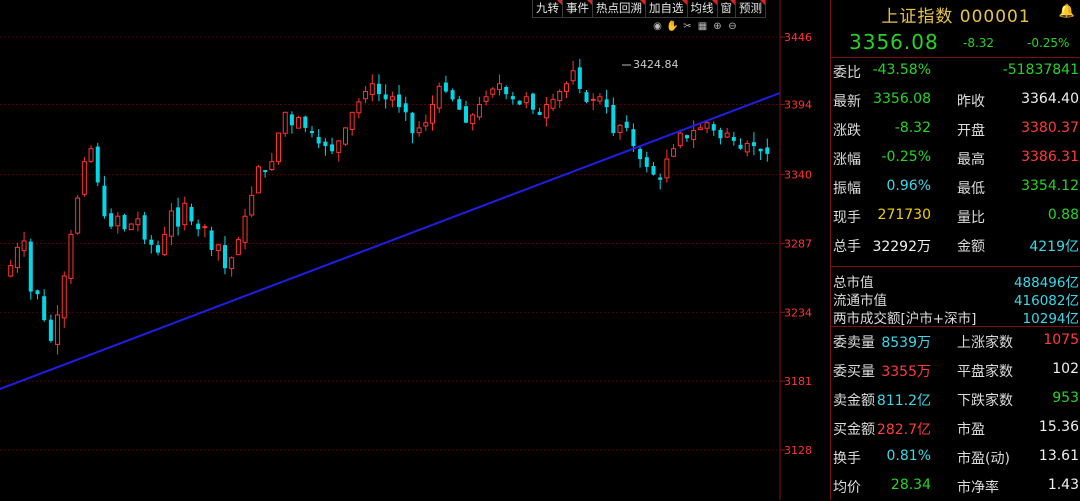 This screenshot has width=1080, height=501. Describe the element at coordinates (732, 26) in the screenshot. I see `zoom-out-icon: ⊖` at that location.